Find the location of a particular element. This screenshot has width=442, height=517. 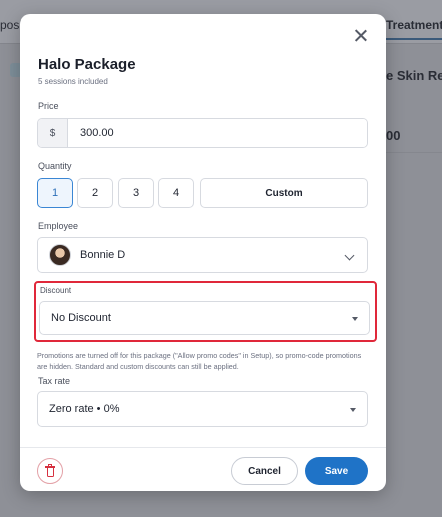

quantity-option-3: 3 is located at coordinates (136, 193).